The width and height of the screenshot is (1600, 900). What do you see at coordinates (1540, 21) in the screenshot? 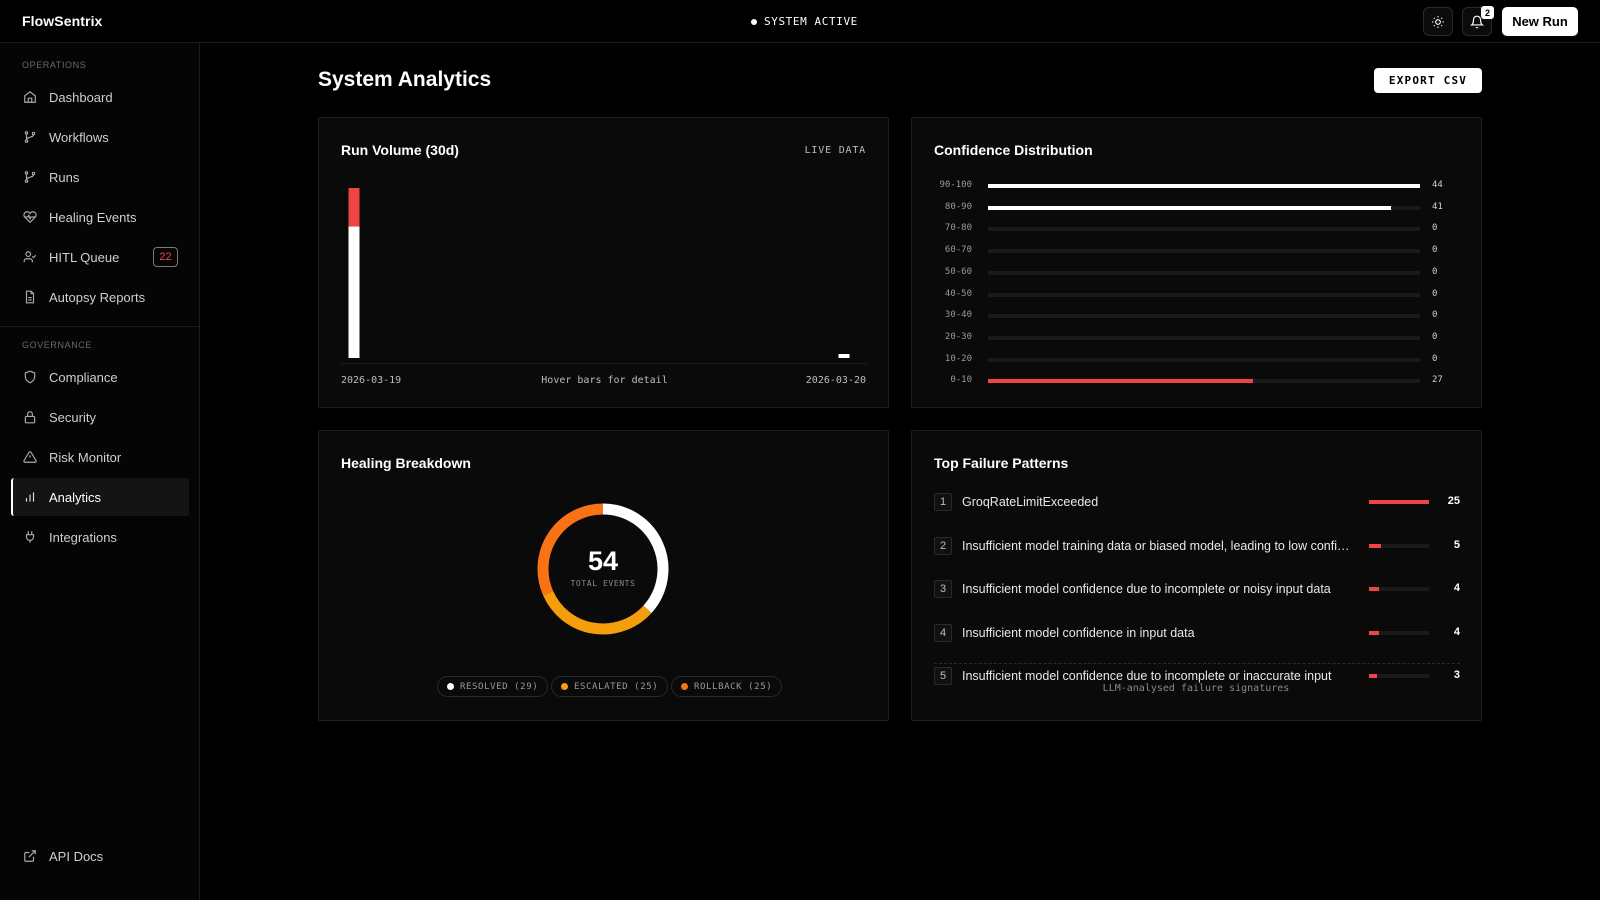
I see `new-run-button: New Run` at bounding box center [1540, 21].